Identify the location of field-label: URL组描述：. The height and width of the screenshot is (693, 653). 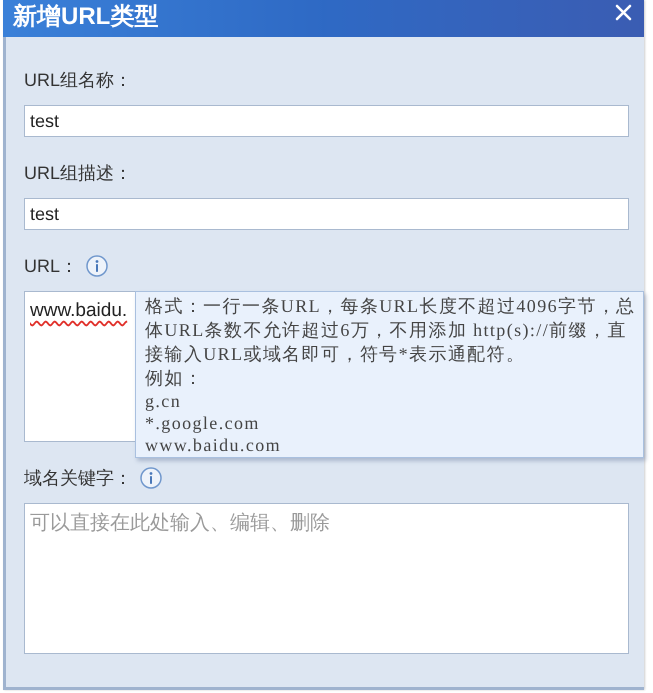
(78, 173).